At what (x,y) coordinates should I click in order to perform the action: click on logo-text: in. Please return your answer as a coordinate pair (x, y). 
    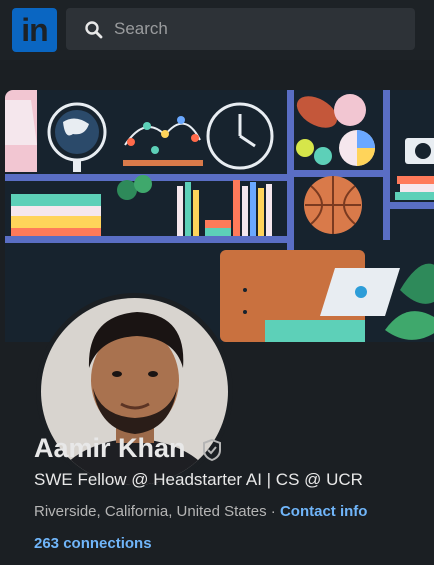
    Looking at the image, I should click on (34, 30).